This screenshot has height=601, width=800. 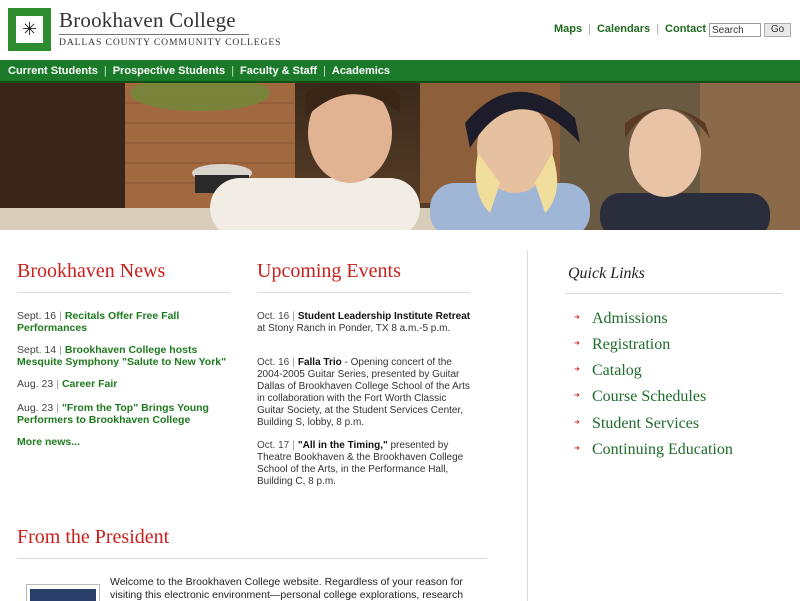 I want to click on news-rule, so click(x=123, y=292).